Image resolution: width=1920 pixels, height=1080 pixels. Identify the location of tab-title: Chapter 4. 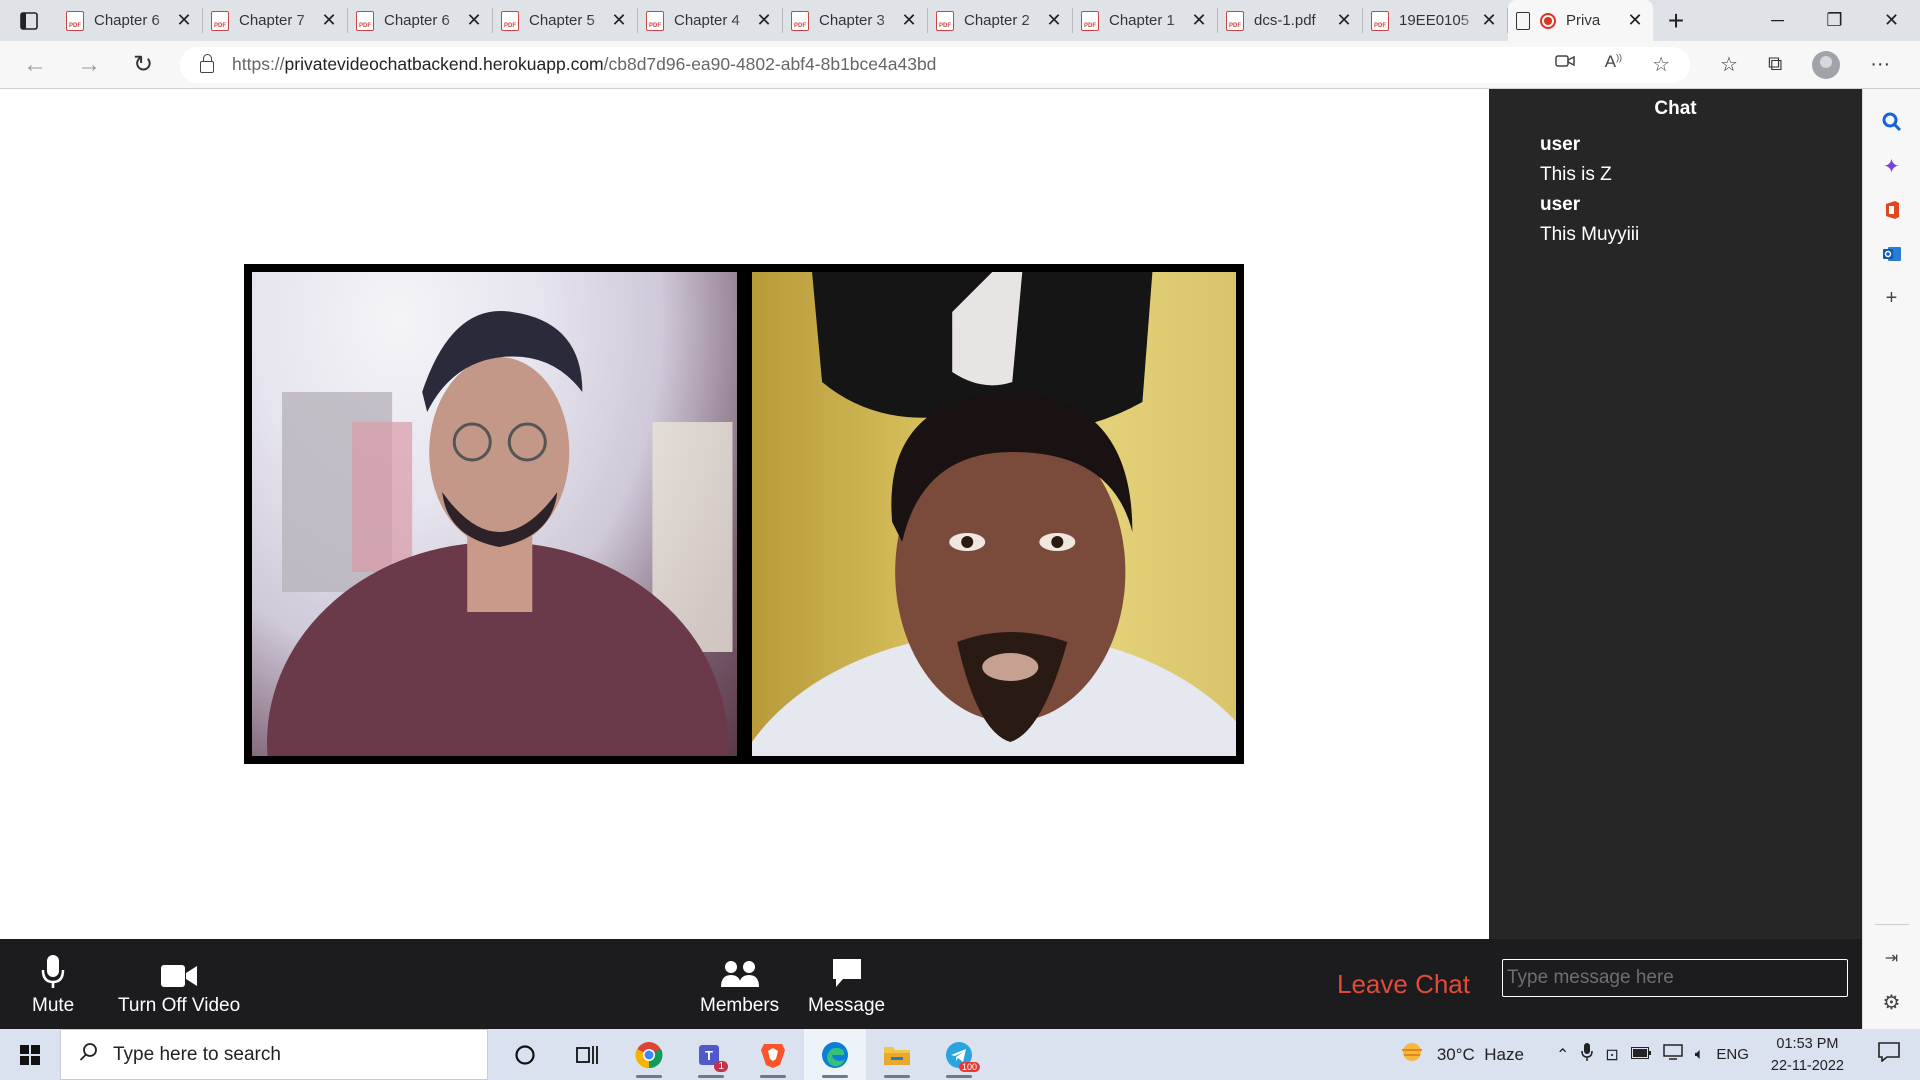
(707, 20).